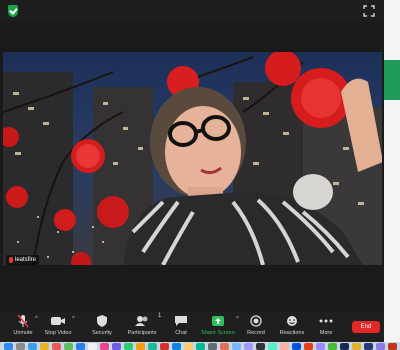 The width and height of the screenshot is (400, 350). Describe the element at coordinates (192, 11) in the screenshot. I see `title-bar` at that location.